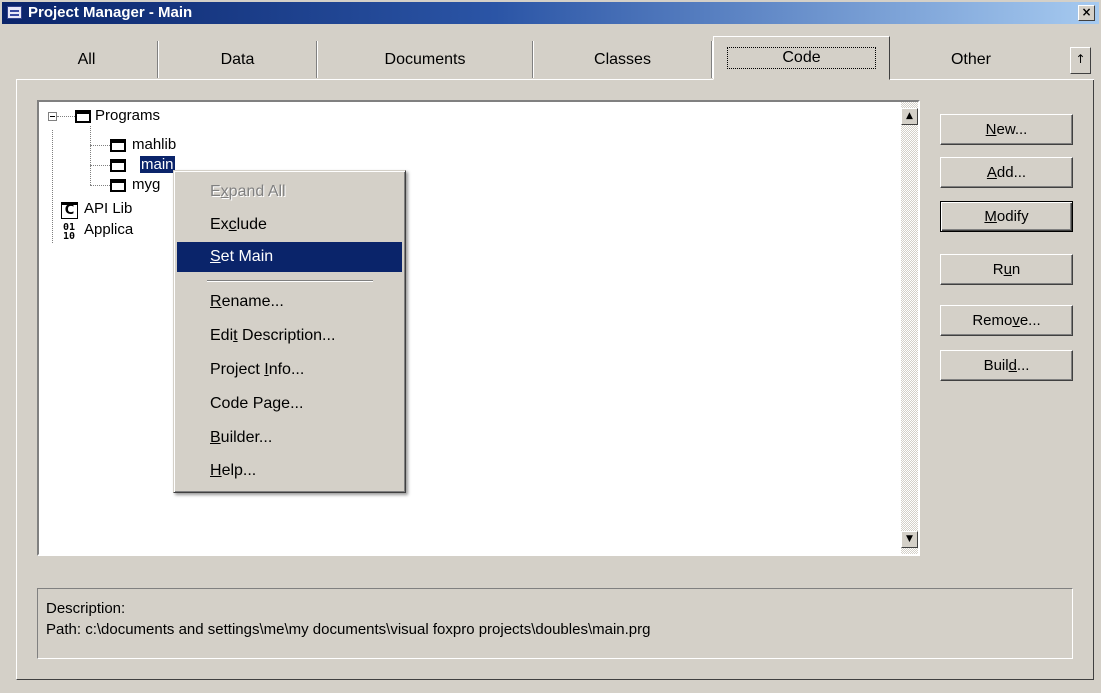  I want to click on btn-accel: u, so click(1007, 269).